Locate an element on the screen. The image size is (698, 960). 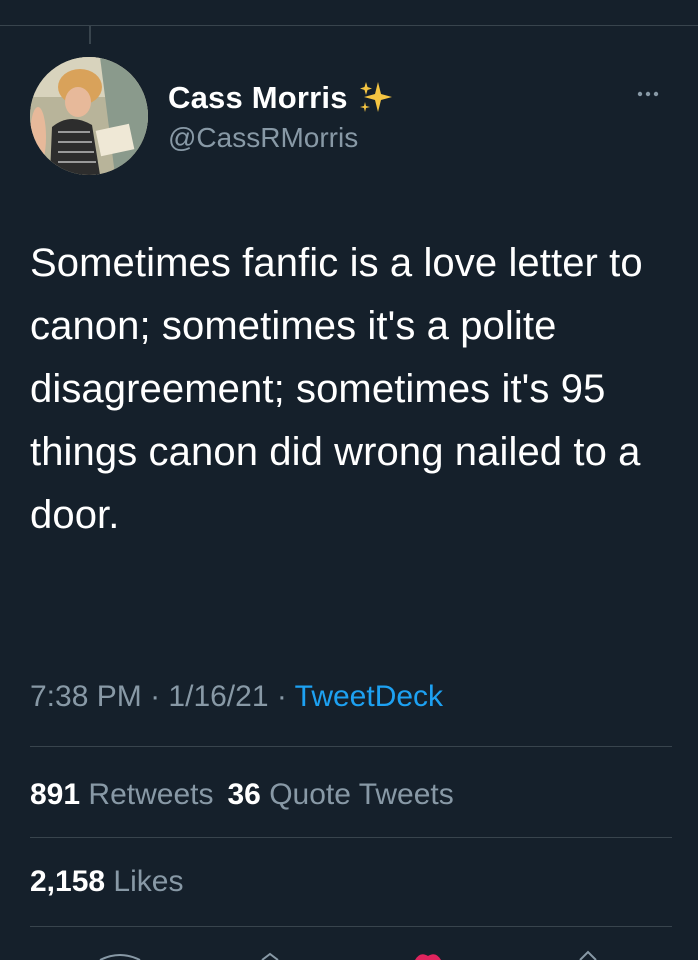
quote-tweets-count: 36 is located at coordinates (244, 794).